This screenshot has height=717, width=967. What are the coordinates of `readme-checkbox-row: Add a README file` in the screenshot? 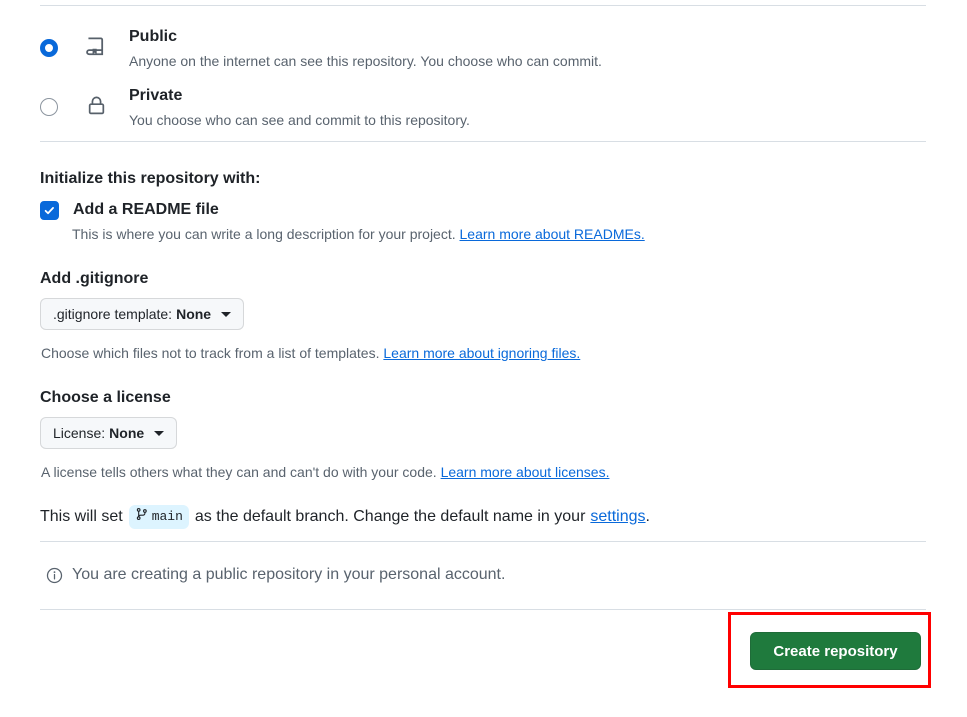 It's located at (129, 210).